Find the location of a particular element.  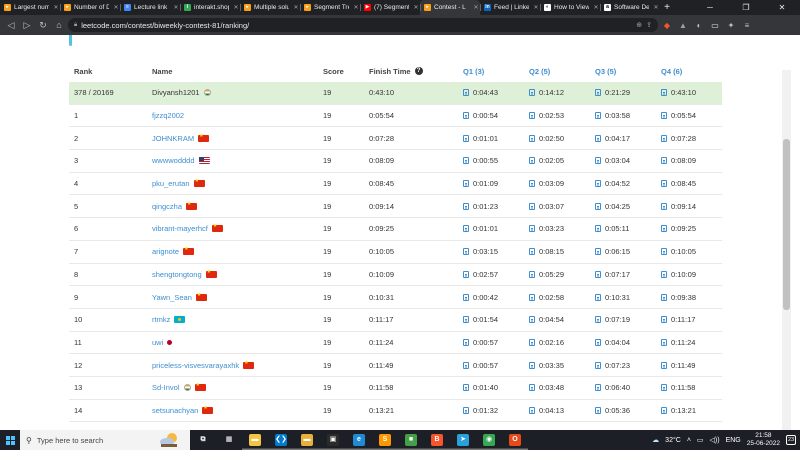

browser-tab: ▸Largest numbe✕ is located at coordinates (30, 7).